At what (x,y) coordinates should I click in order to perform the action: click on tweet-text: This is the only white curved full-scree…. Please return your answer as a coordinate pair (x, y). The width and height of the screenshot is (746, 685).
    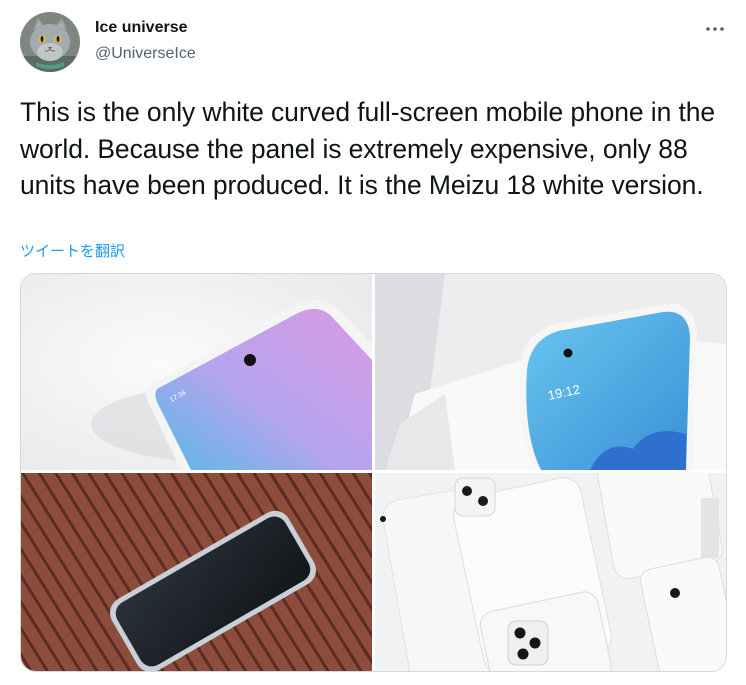
    Looking at the image, I should click on (368, 148).